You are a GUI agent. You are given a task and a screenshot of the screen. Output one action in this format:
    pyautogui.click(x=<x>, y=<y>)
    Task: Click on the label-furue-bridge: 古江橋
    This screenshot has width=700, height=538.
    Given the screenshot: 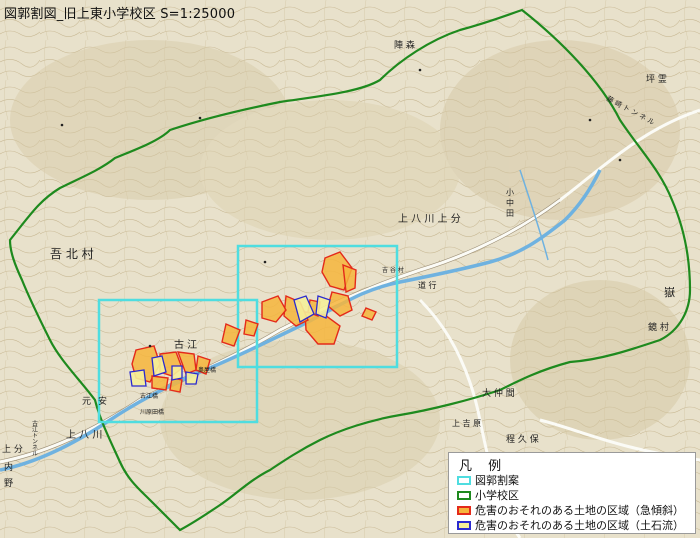 What is the action you would take?
    pyautogui.click(x=149, y=396)
    